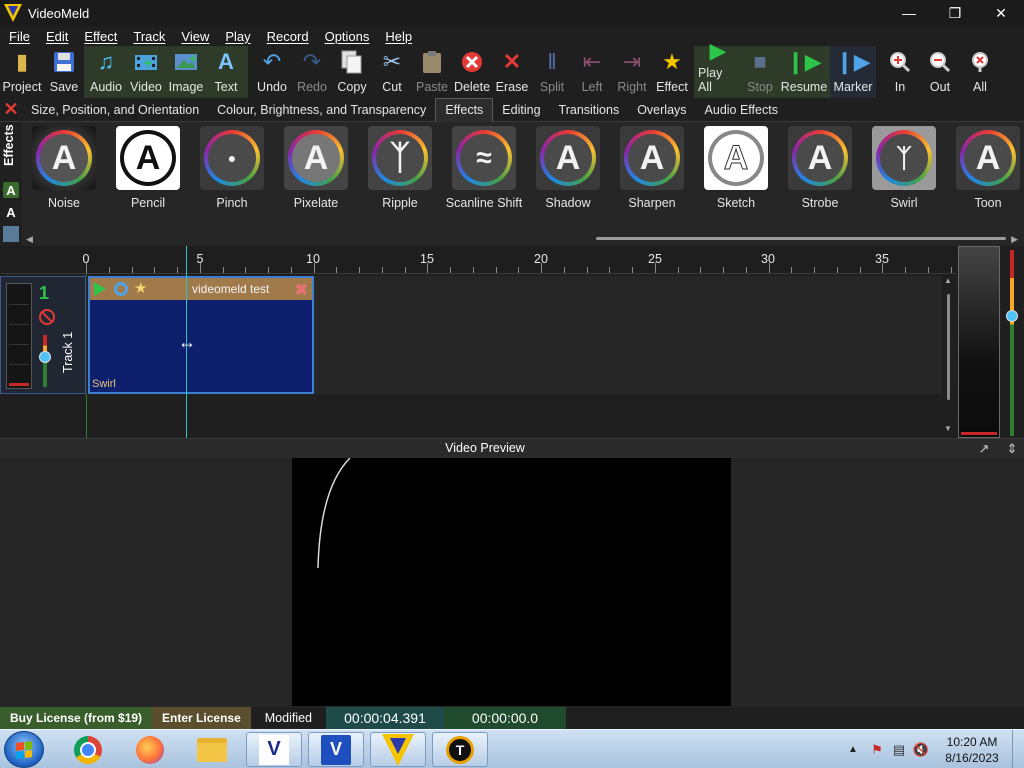  What do you see at coordinates (121, 289) in the screenshot?
I see `clip-marker-icon` at bounding box center [121, 289].